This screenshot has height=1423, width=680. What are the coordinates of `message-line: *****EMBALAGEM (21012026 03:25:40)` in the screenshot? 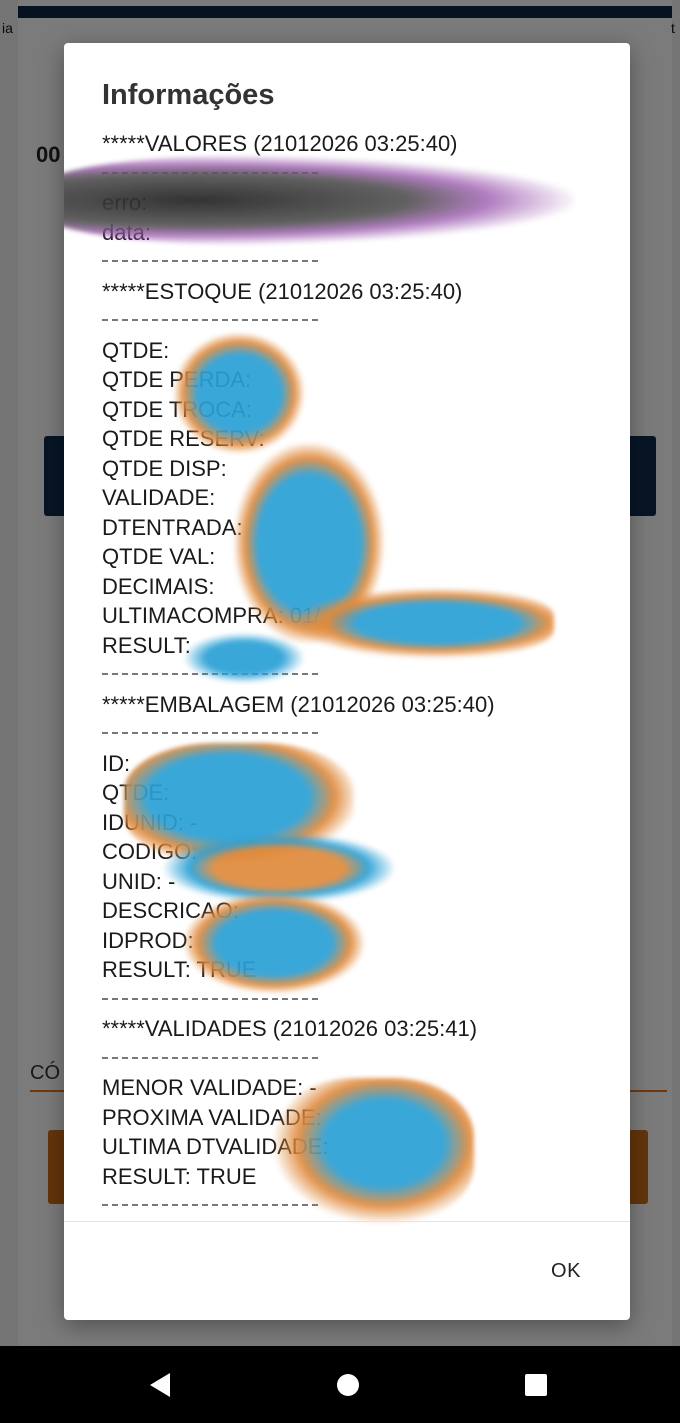 It's located at (298, 704).